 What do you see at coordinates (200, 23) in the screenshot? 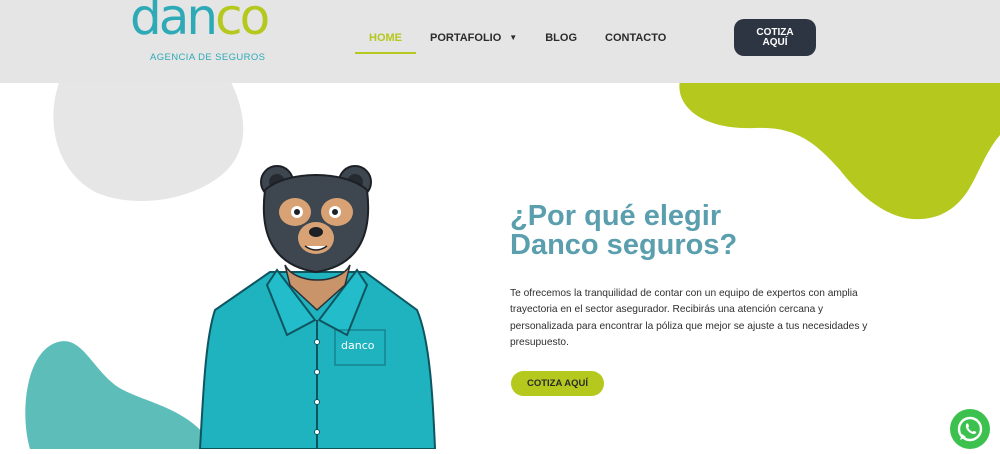
I see `logo-wordmark: danco` at bounding box center [200, 23].